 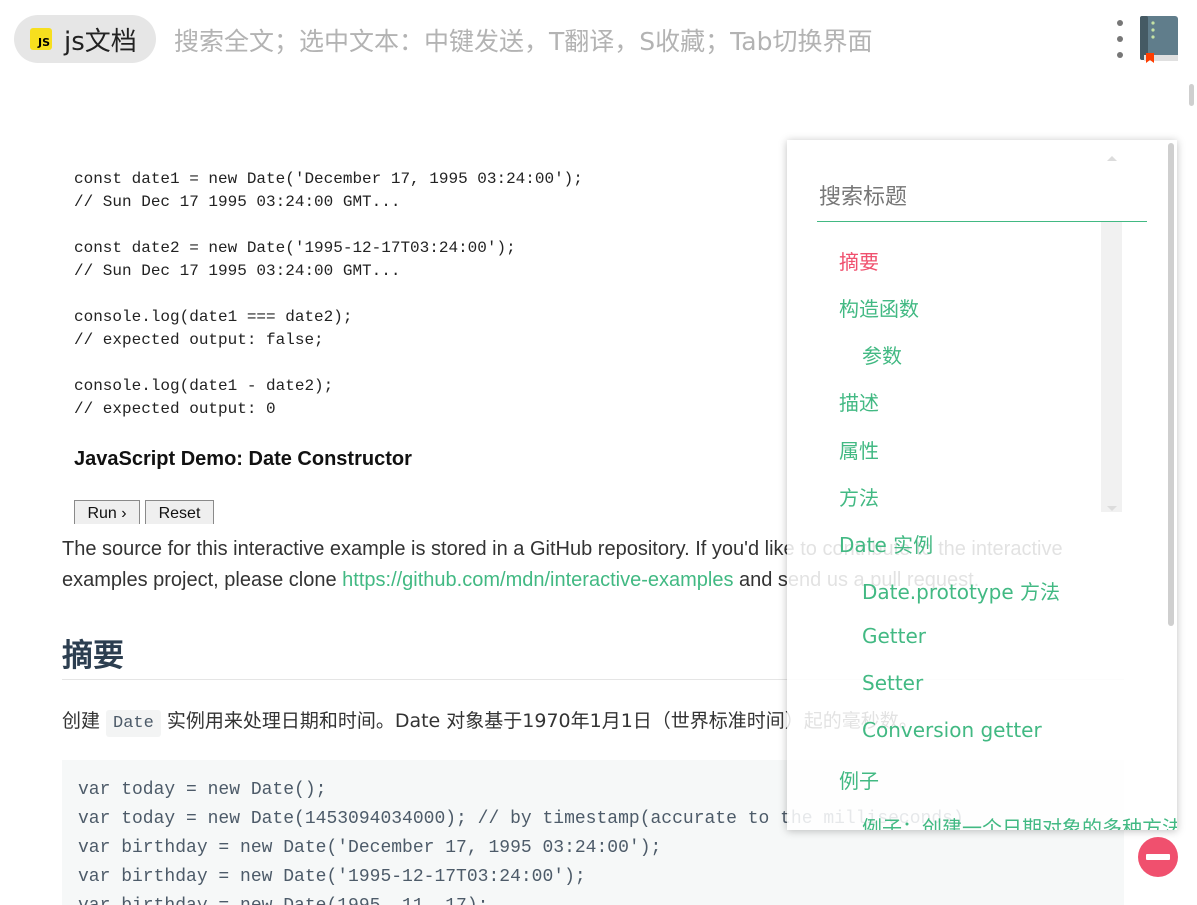 I want to click on page-scrollbar, so click(x=1191, y=95).